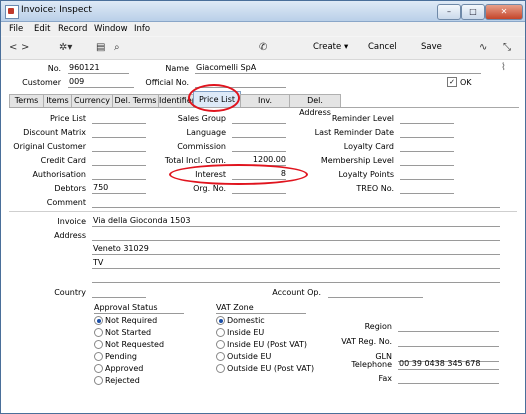 This screenshot has width=526, height=414. I want to click on menu-file: File, so click(16, 29).